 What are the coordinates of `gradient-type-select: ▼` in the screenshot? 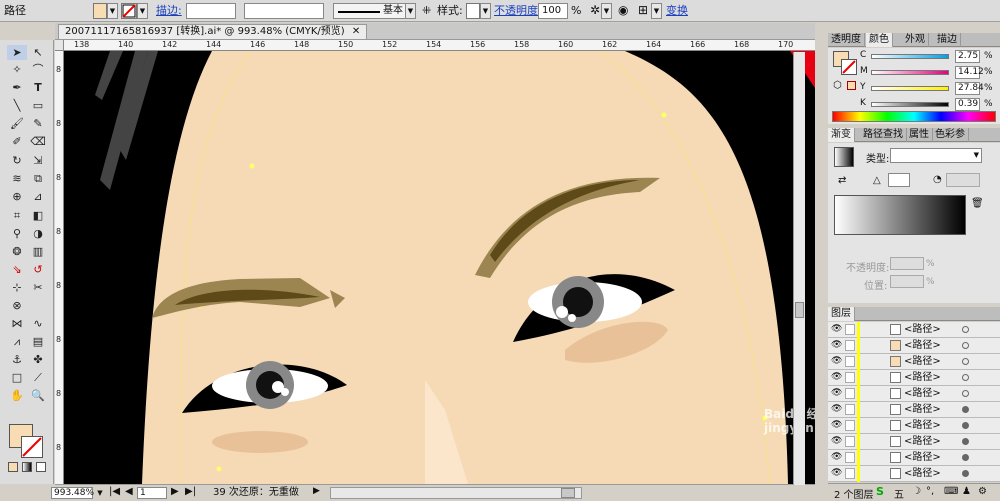 It's located at (936, 155).